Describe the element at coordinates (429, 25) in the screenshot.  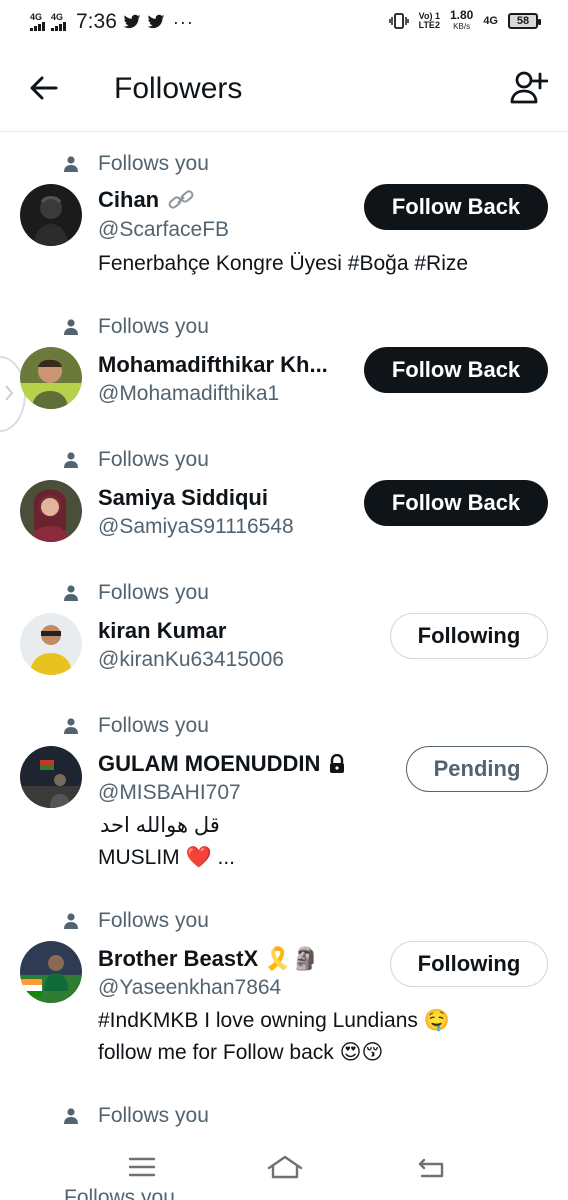
I see `volte-bottom-label: LTE2` at that location.